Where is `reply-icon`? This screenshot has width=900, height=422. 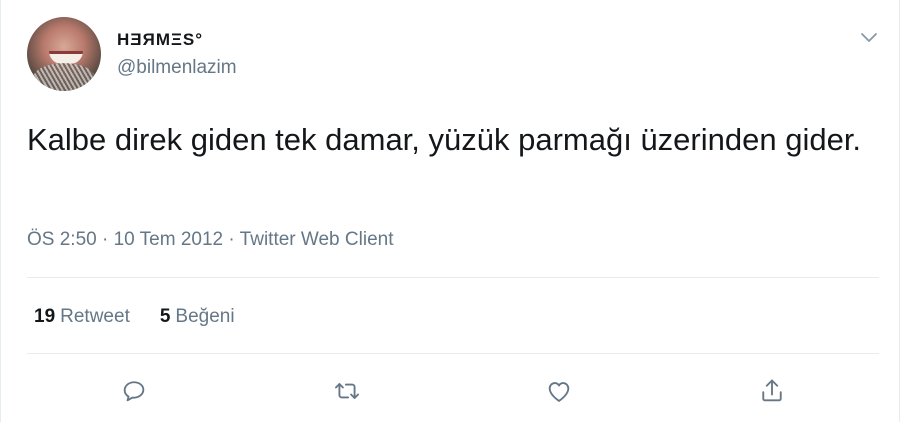
reply-icon is located at coordinates (134, 391).